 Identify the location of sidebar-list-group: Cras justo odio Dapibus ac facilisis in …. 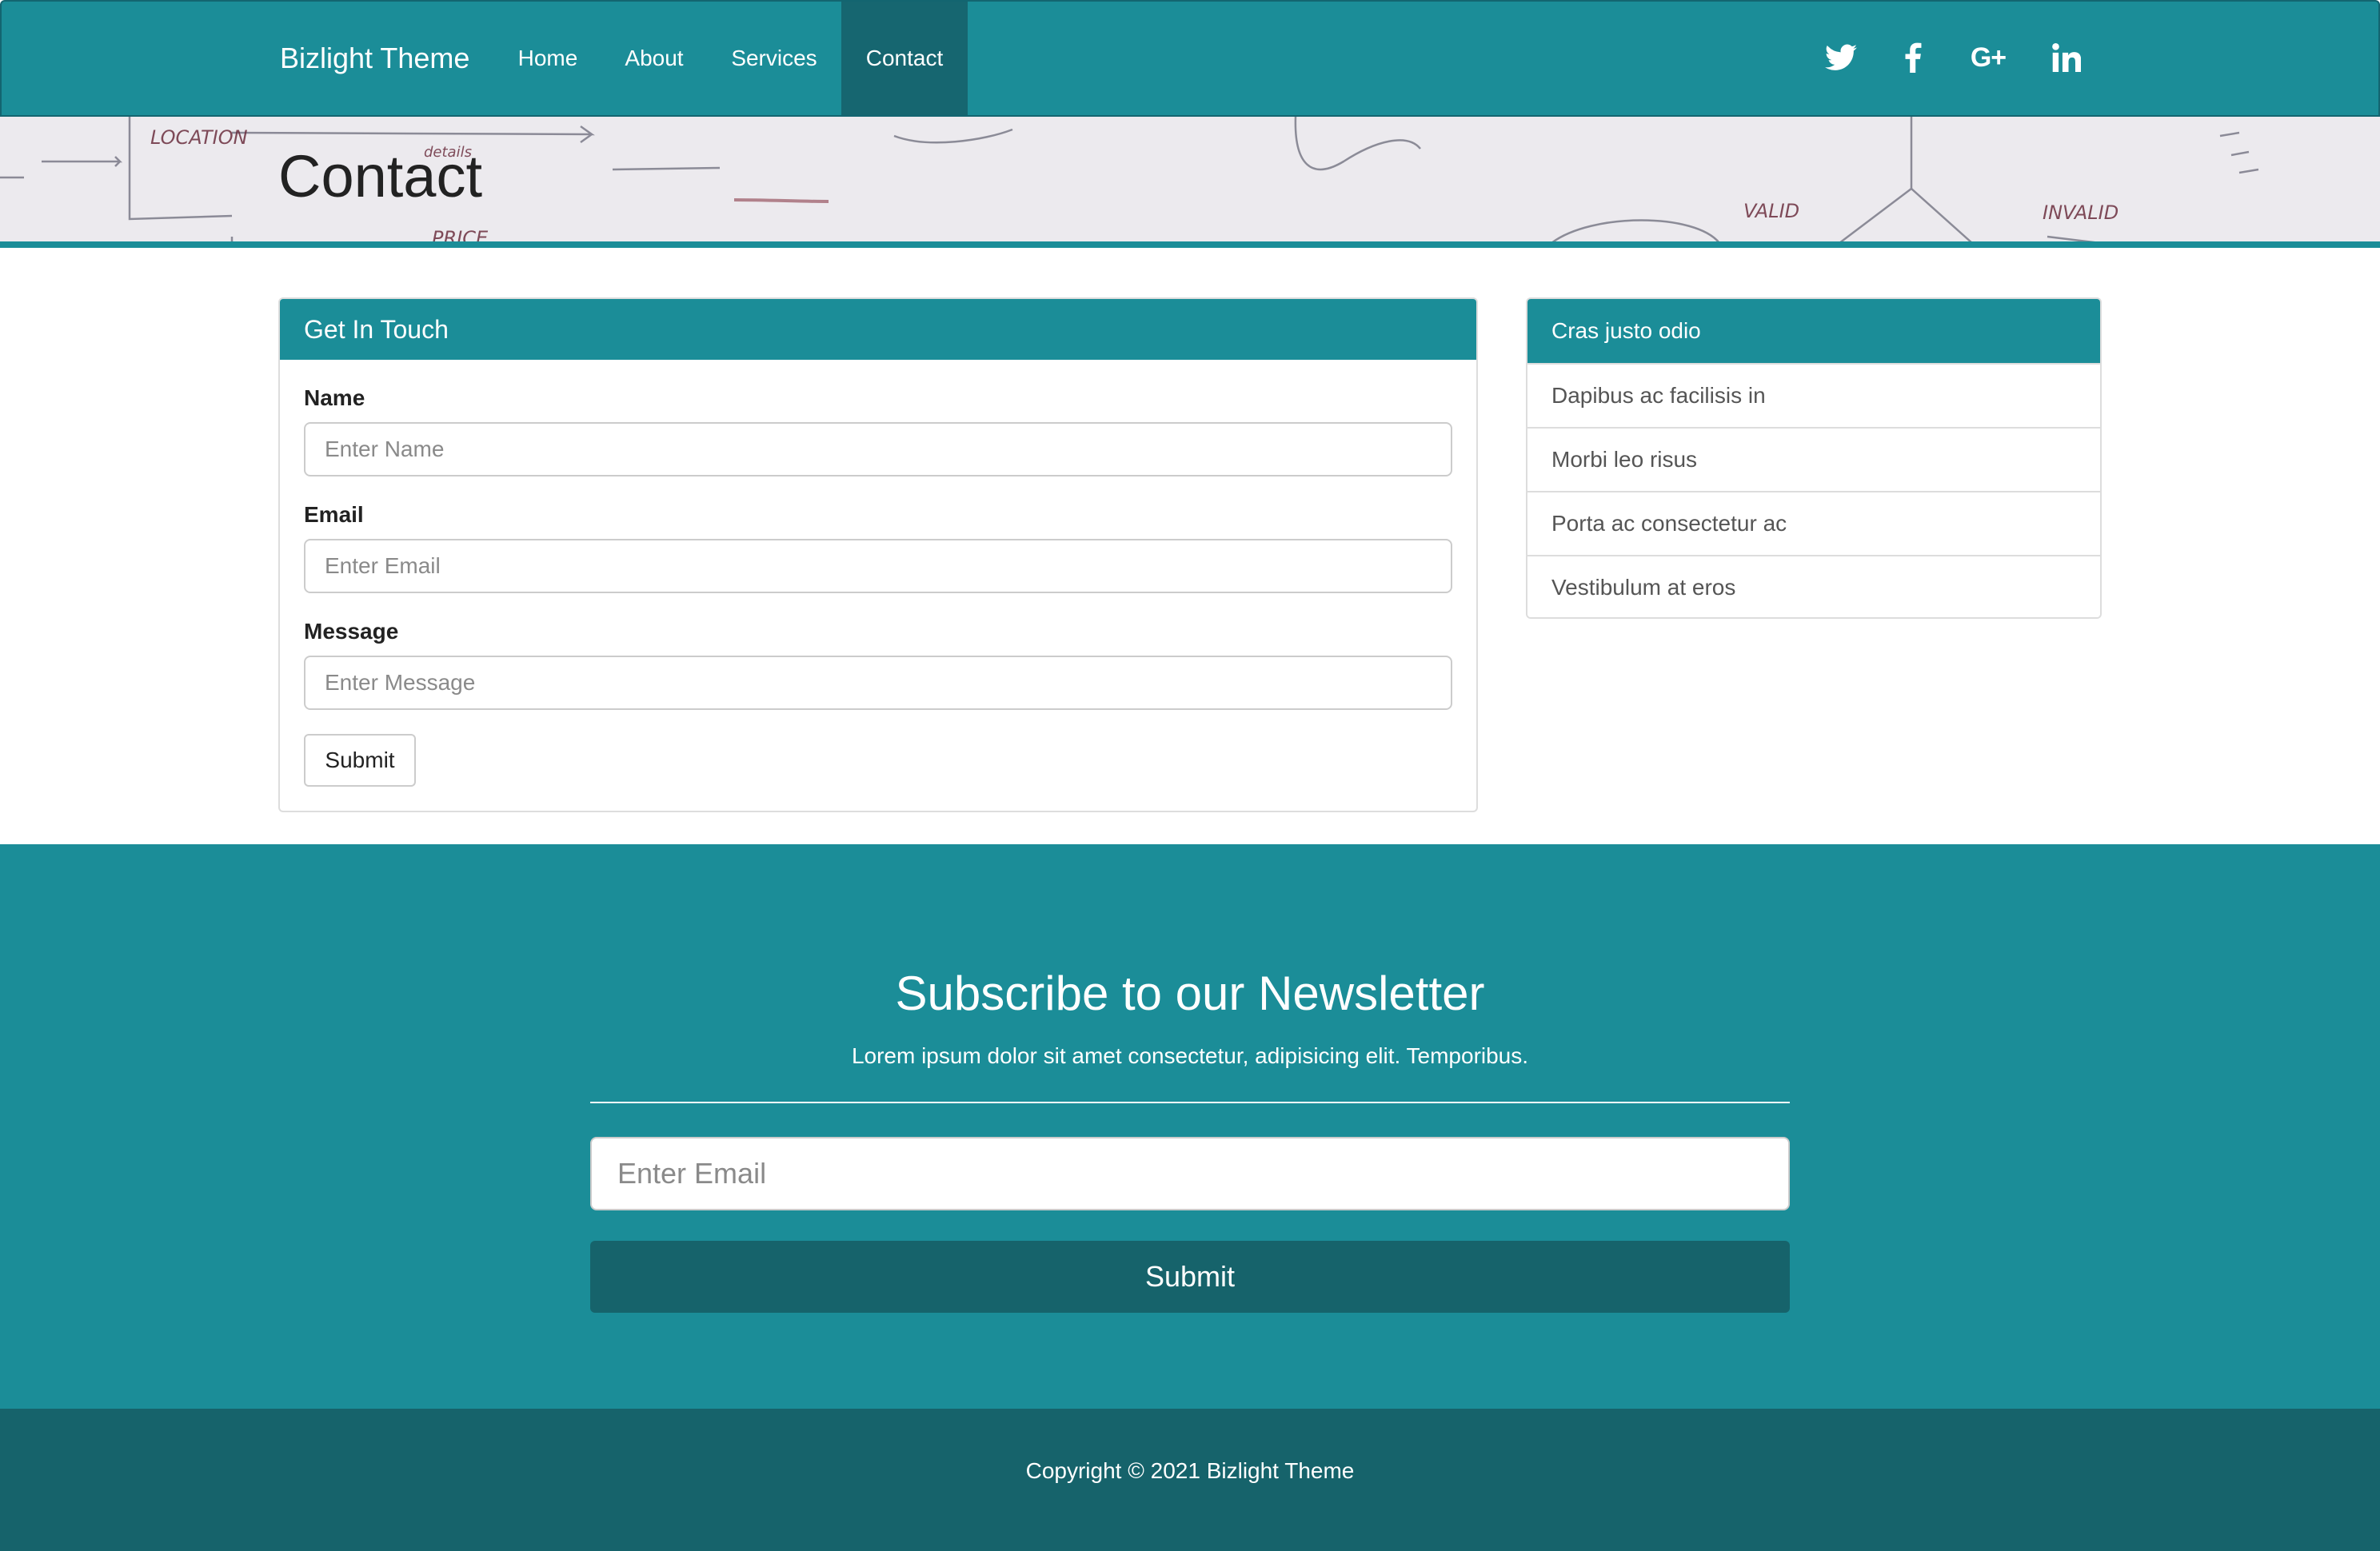
(1814, 458).